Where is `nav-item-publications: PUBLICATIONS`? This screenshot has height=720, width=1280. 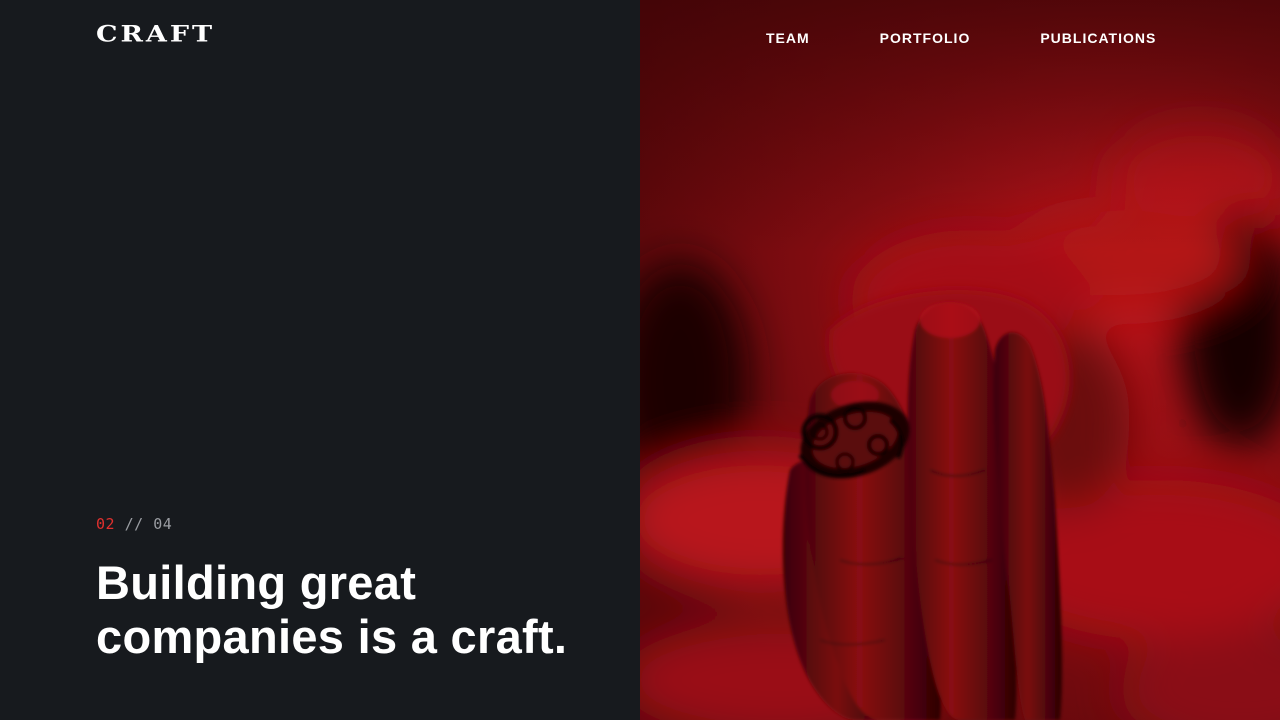
nav-item-publications: PUBLICATIONS is located at coordinates (1098, 38).